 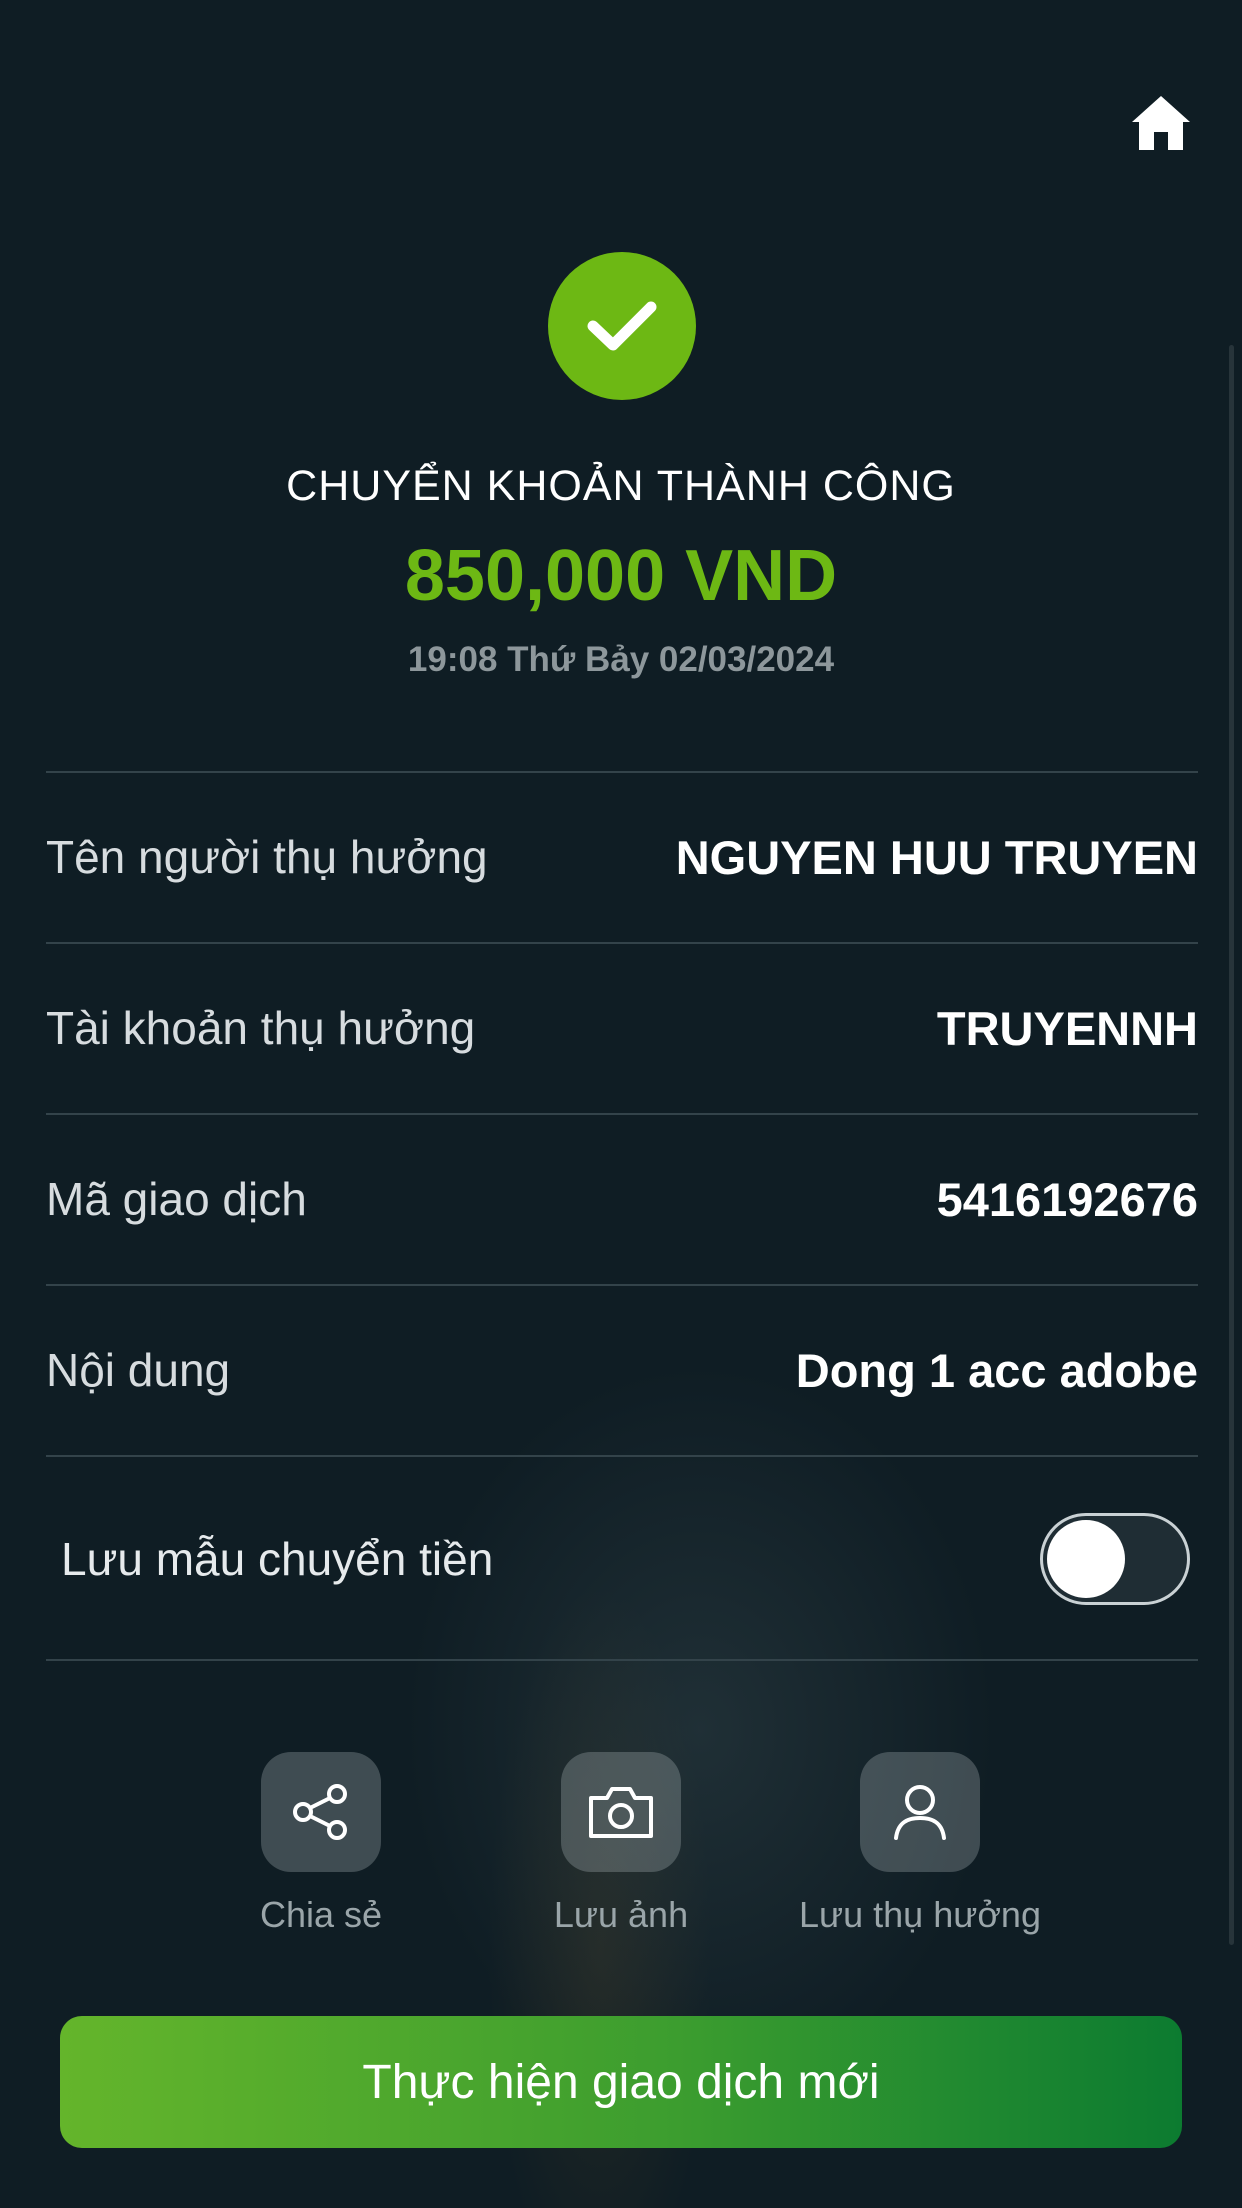 What do you see at coordinates (621, 576) in the screenshot?
I see `transfer-amount: 850,000 VND` at bounding box center [621, 576].